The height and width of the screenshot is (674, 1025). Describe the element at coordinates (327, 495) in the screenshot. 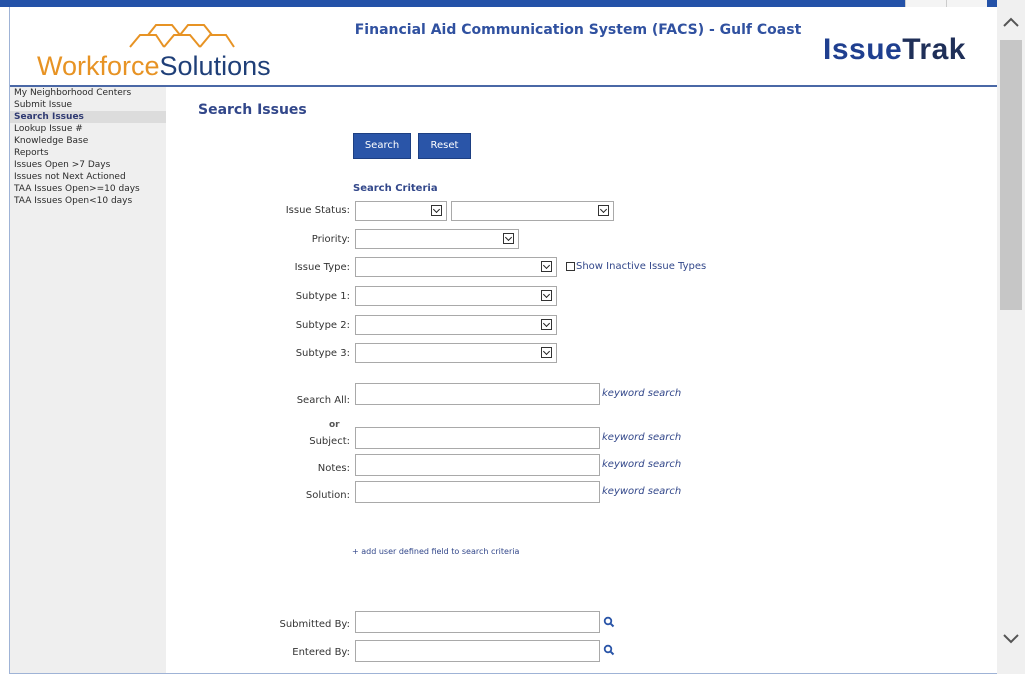

I see `solution-label: Solution:` at that location.